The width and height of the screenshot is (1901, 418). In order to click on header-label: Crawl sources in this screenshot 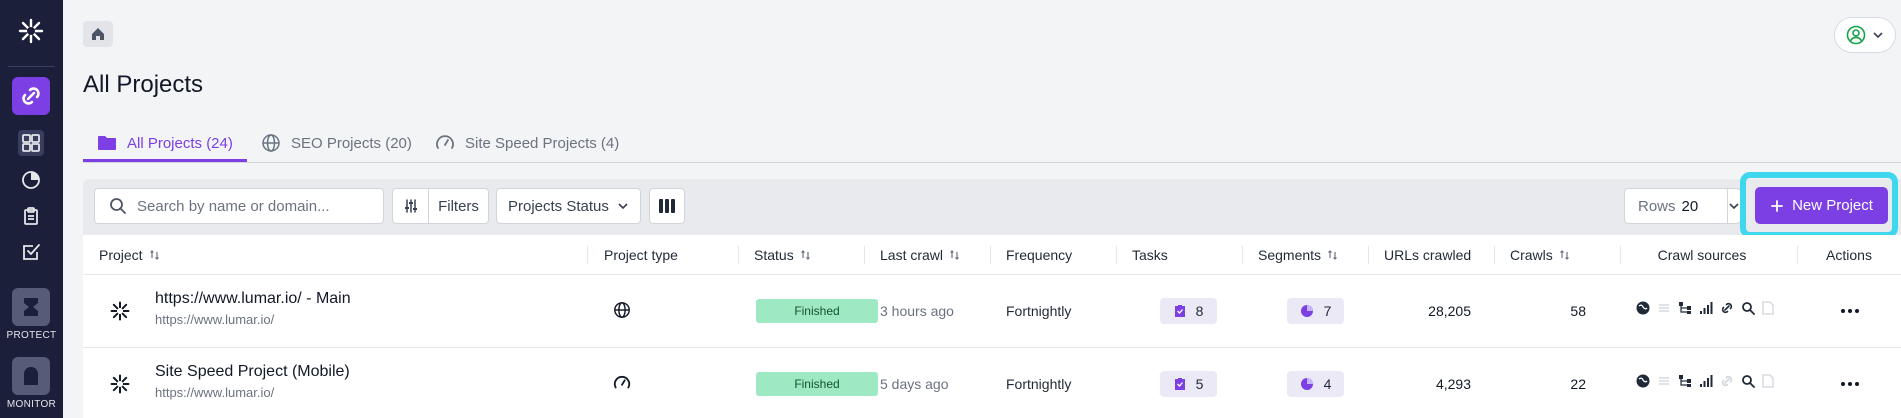, I will do `click(1702, 255)`.